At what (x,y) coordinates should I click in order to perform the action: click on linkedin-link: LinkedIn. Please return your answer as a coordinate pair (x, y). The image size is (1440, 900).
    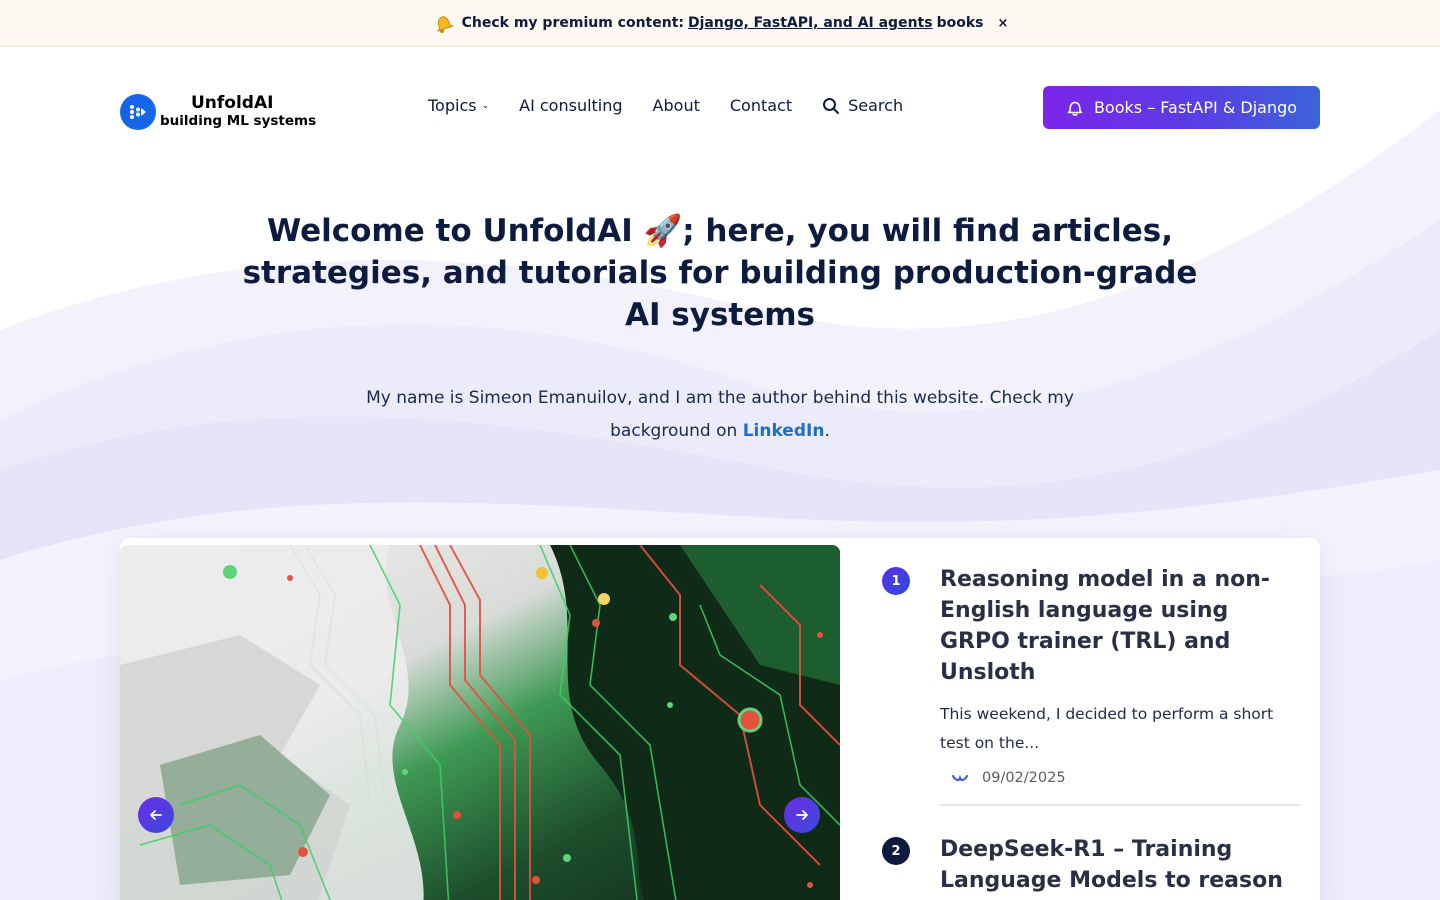
    Looking at the image, I should click on (784, 431).